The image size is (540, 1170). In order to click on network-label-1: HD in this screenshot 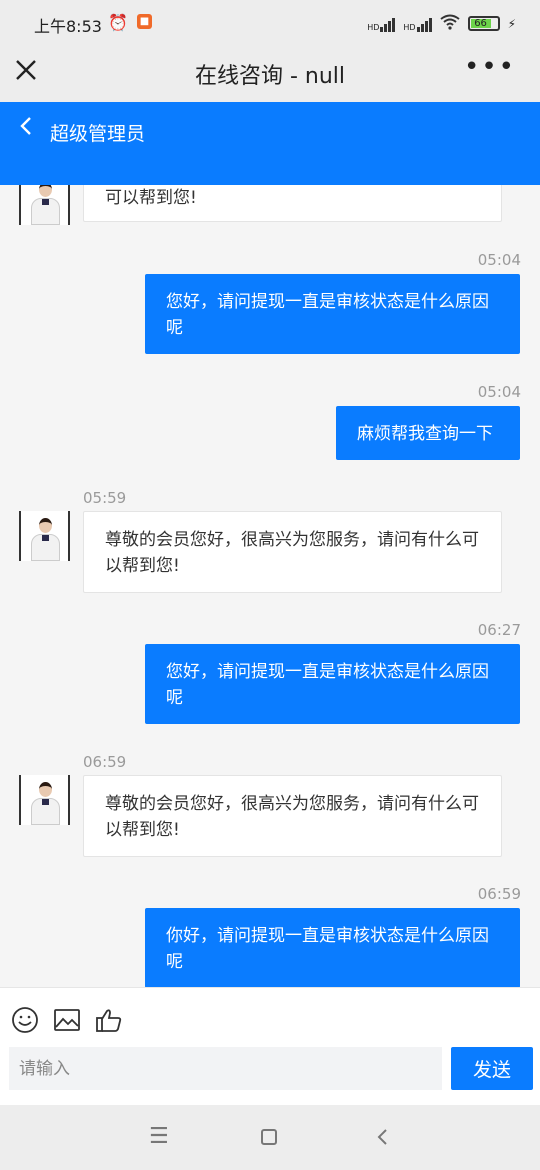, I will do `click(373, 27)`.